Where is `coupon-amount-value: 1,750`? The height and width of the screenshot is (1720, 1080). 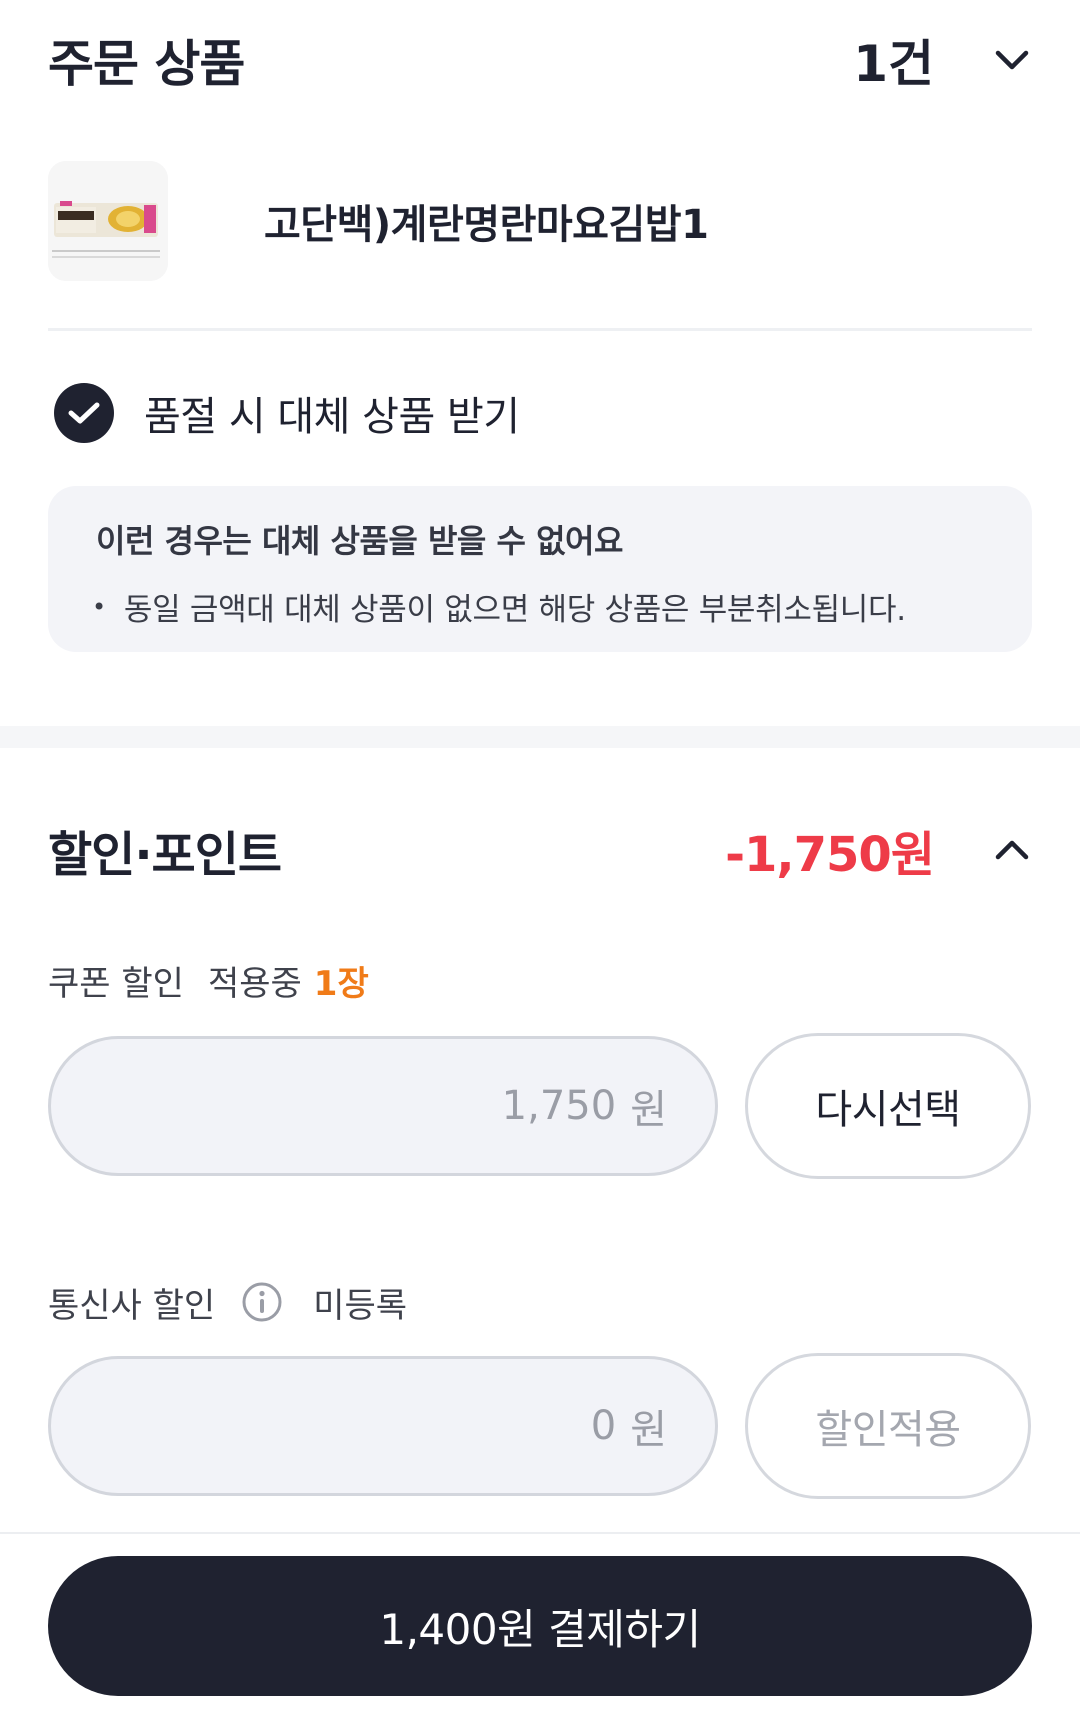 coupon-amount-value: 1,750 is located at coordinates (559, 1106).